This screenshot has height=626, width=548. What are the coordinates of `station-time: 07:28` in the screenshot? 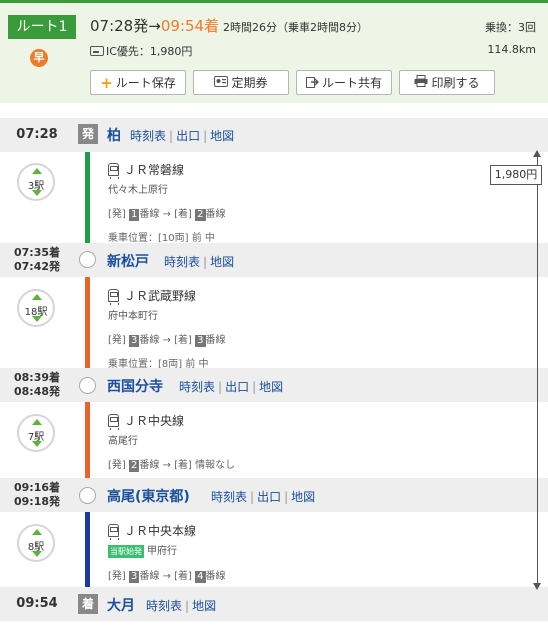 It's located at (37, 135).